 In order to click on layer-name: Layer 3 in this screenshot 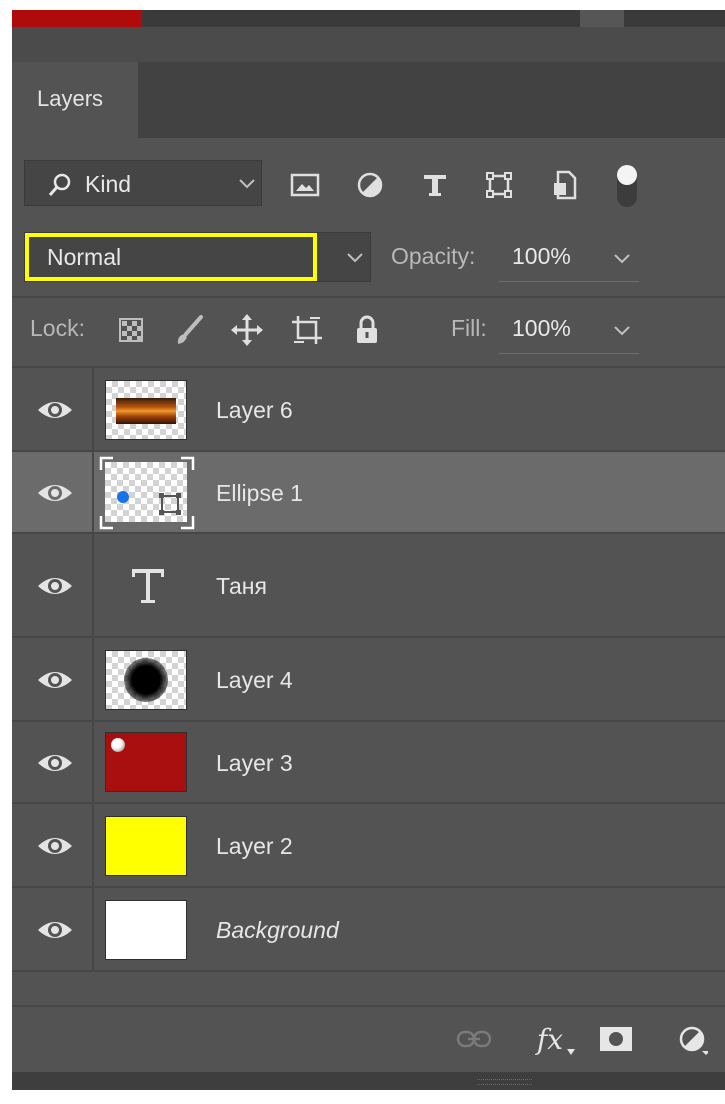, I will do `click(254, 763)`.